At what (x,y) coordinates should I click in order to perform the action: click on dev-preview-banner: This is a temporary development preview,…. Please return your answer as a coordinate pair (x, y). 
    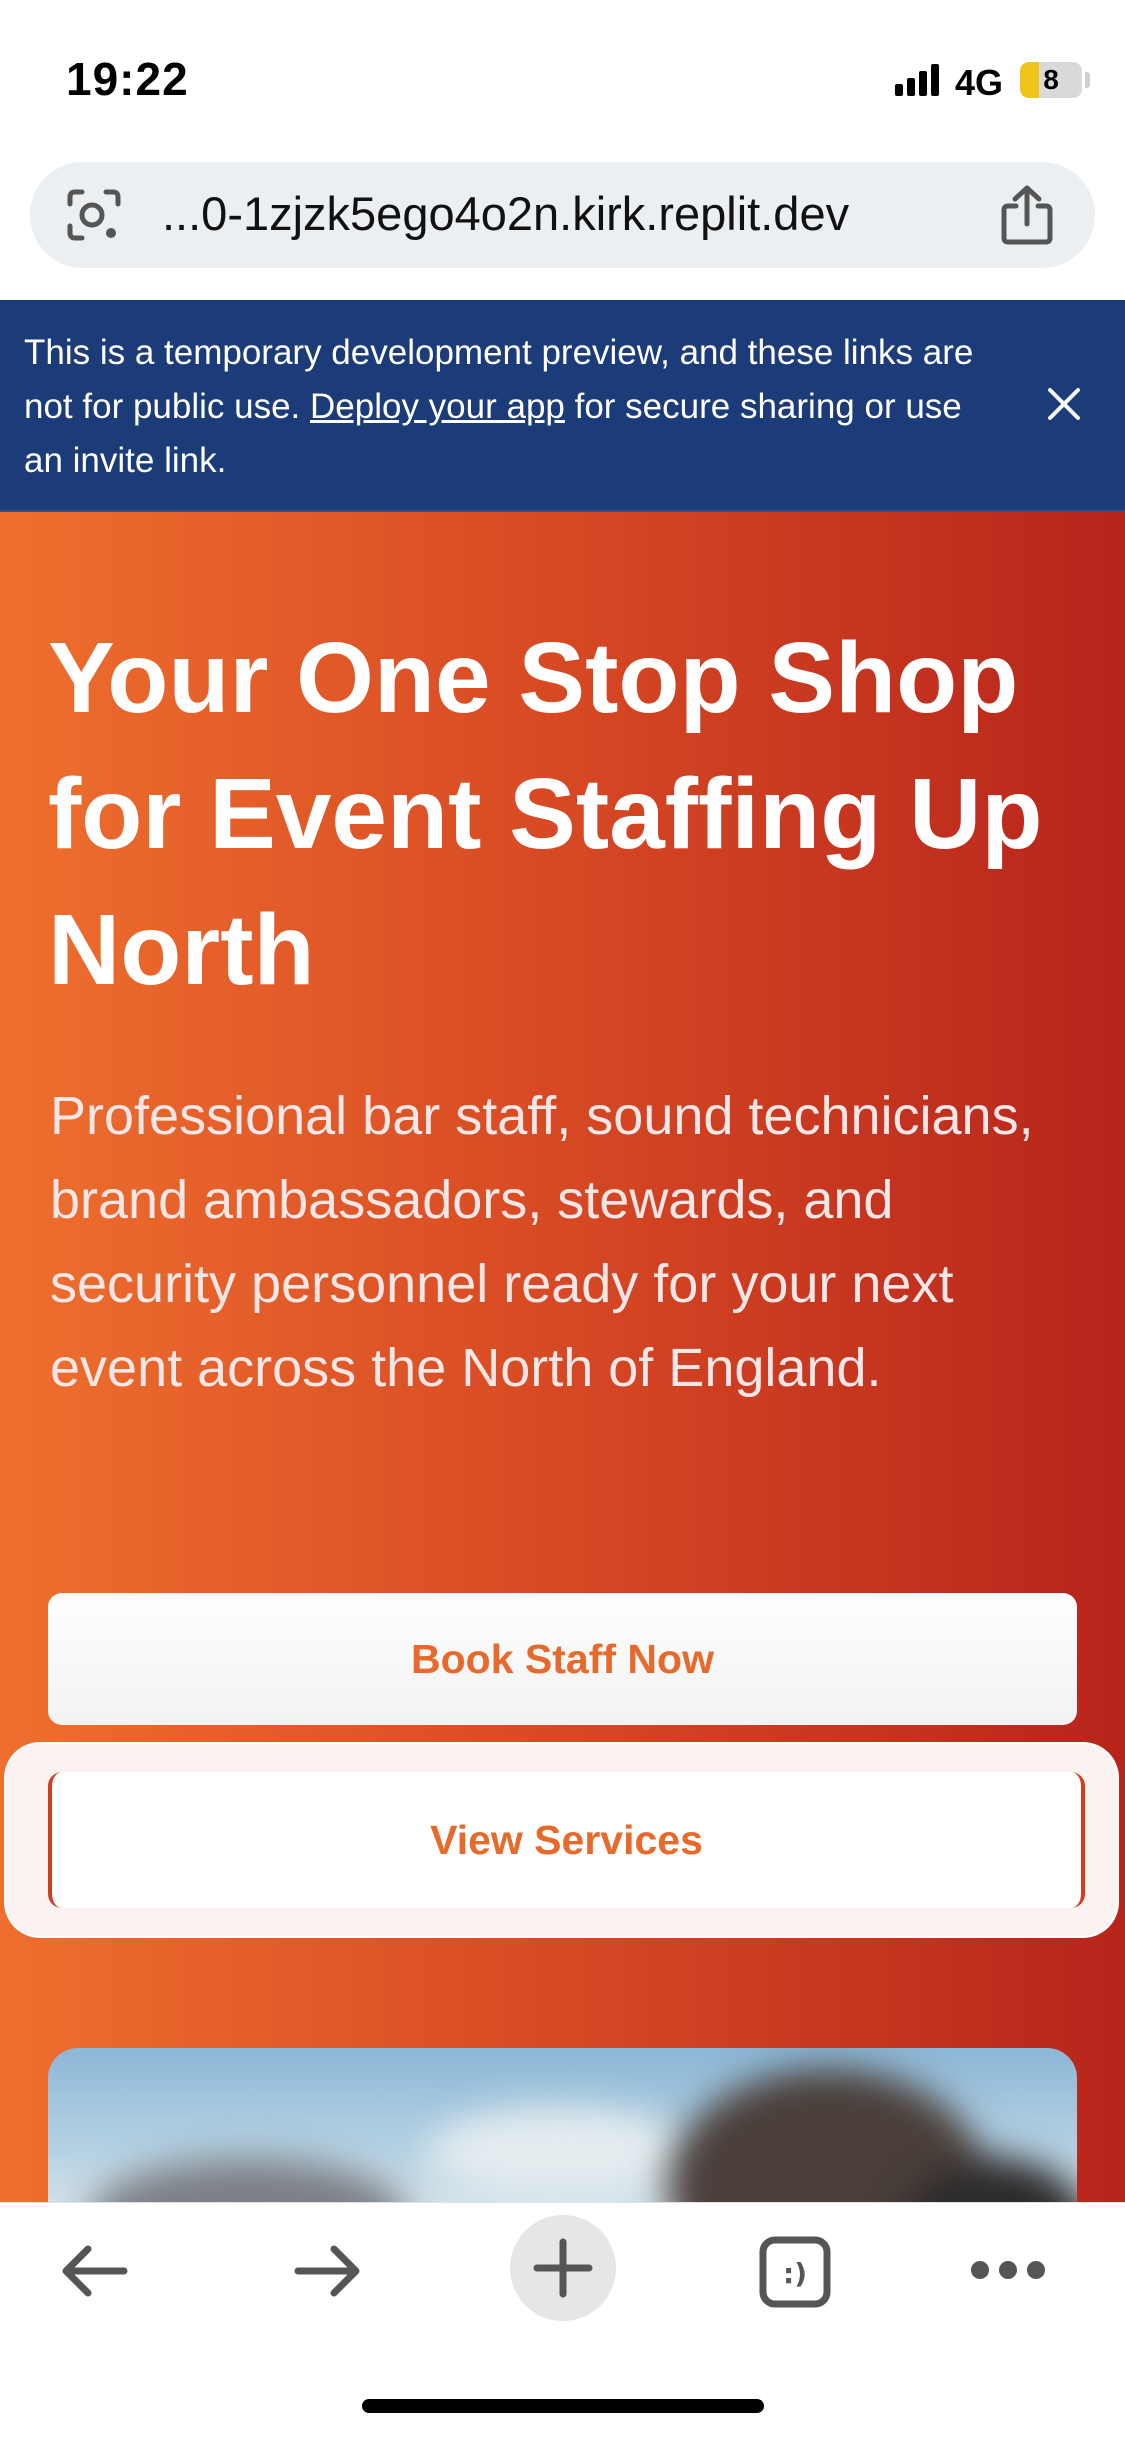
    Looking at the image, I should click on (562, 406).